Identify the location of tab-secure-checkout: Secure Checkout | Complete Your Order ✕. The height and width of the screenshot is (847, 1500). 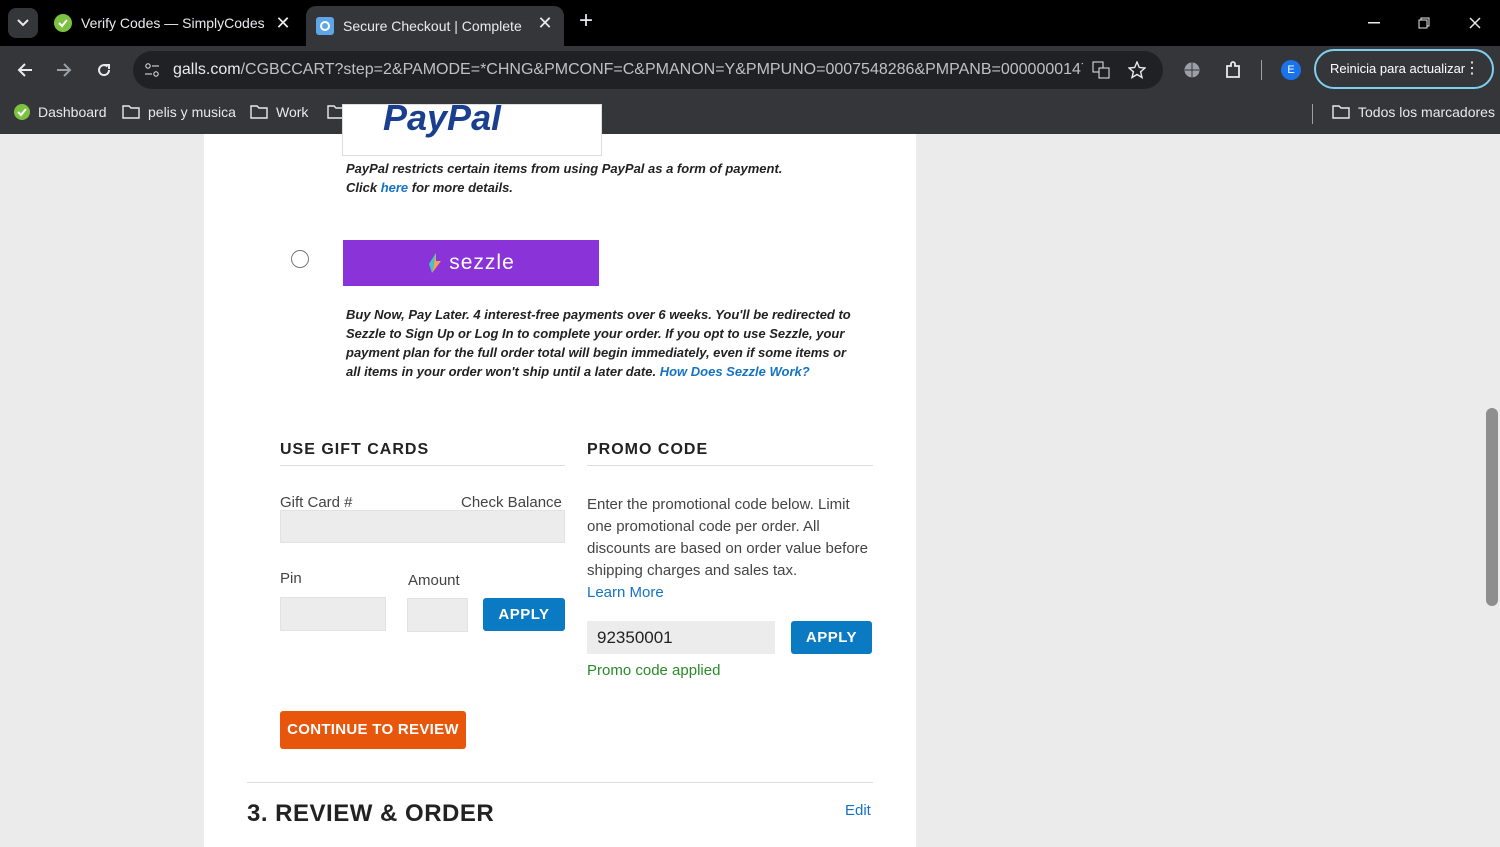
(435, 26).